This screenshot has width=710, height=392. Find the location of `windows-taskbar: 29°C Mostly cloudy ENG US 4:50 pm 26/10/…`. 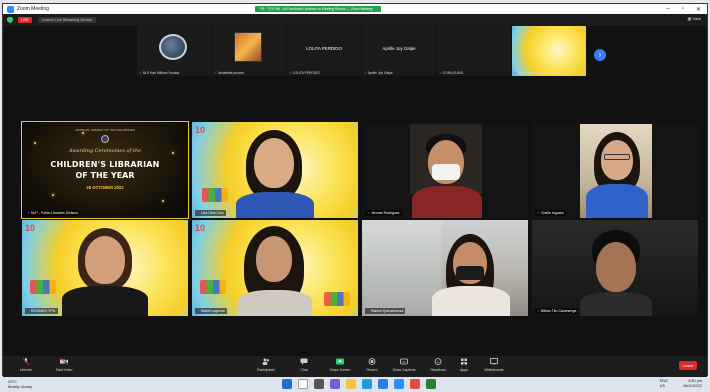

windows-taskbar: 29°C Mostly cloudy ENG US 4:50 pm 26/10/… is located at coordinates (355, 384).